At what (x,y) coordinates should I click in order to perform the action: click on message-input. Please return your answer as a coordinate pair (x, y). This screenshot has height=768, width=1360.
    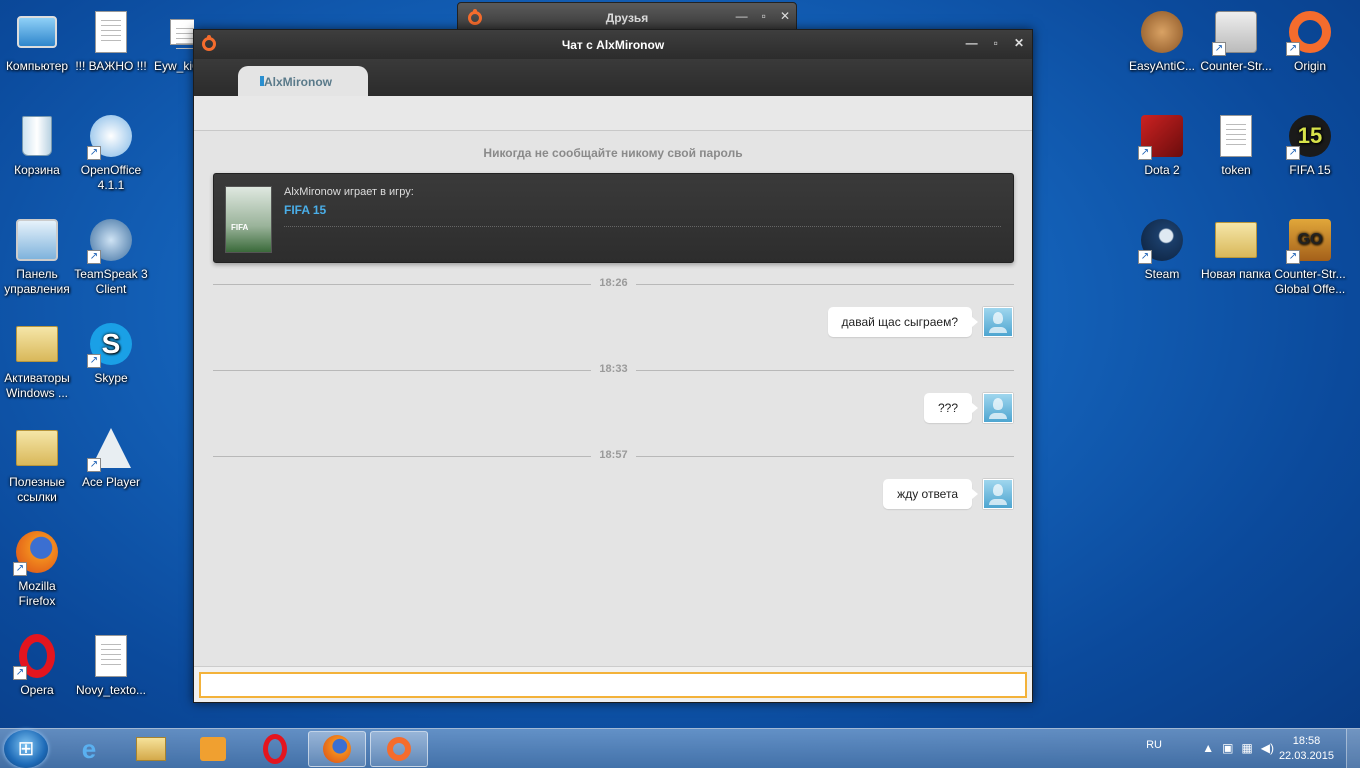
    Looking at the image, I should click on (613, 685).